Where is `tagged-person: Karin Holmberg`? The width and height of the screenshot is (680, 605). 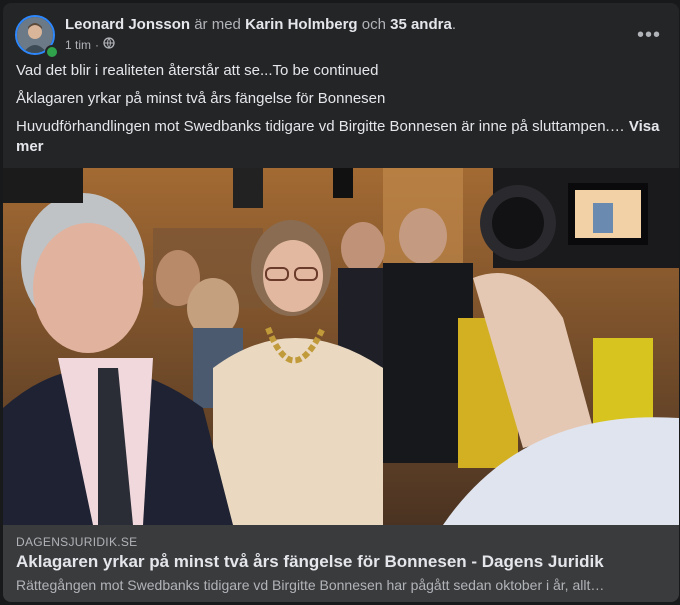 tagged-person: Karin Holmberg is located at coordinates (301, 24).